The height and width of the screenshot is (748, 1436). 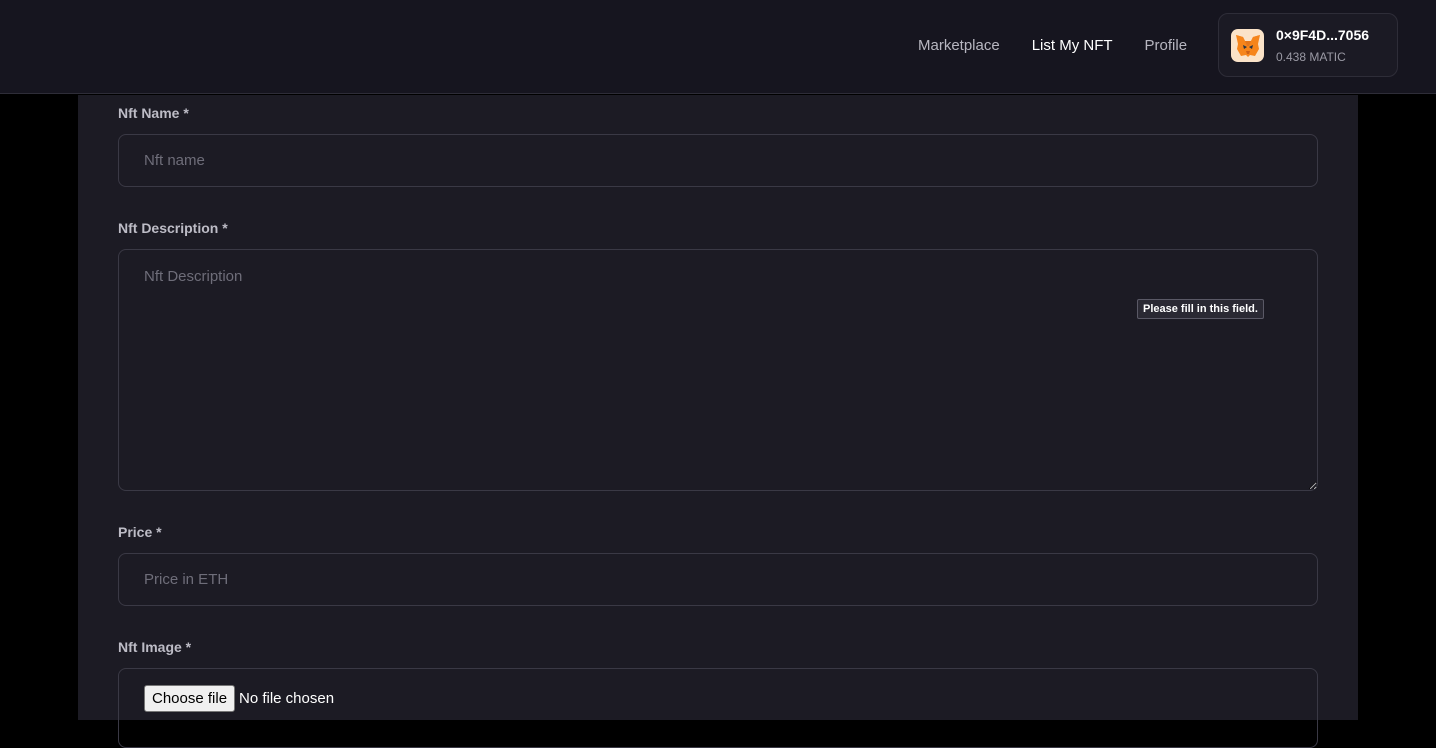 I want to click on nft-image-file-input: Choose file No file chosen, so click(x=718, y=708).